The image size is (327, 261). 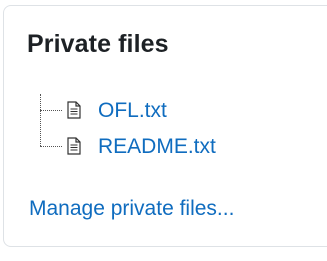 What do you see at coordinates (98, 44) in the screenshot?
I see `block-title: Private files` at bounding box center [98, 44].